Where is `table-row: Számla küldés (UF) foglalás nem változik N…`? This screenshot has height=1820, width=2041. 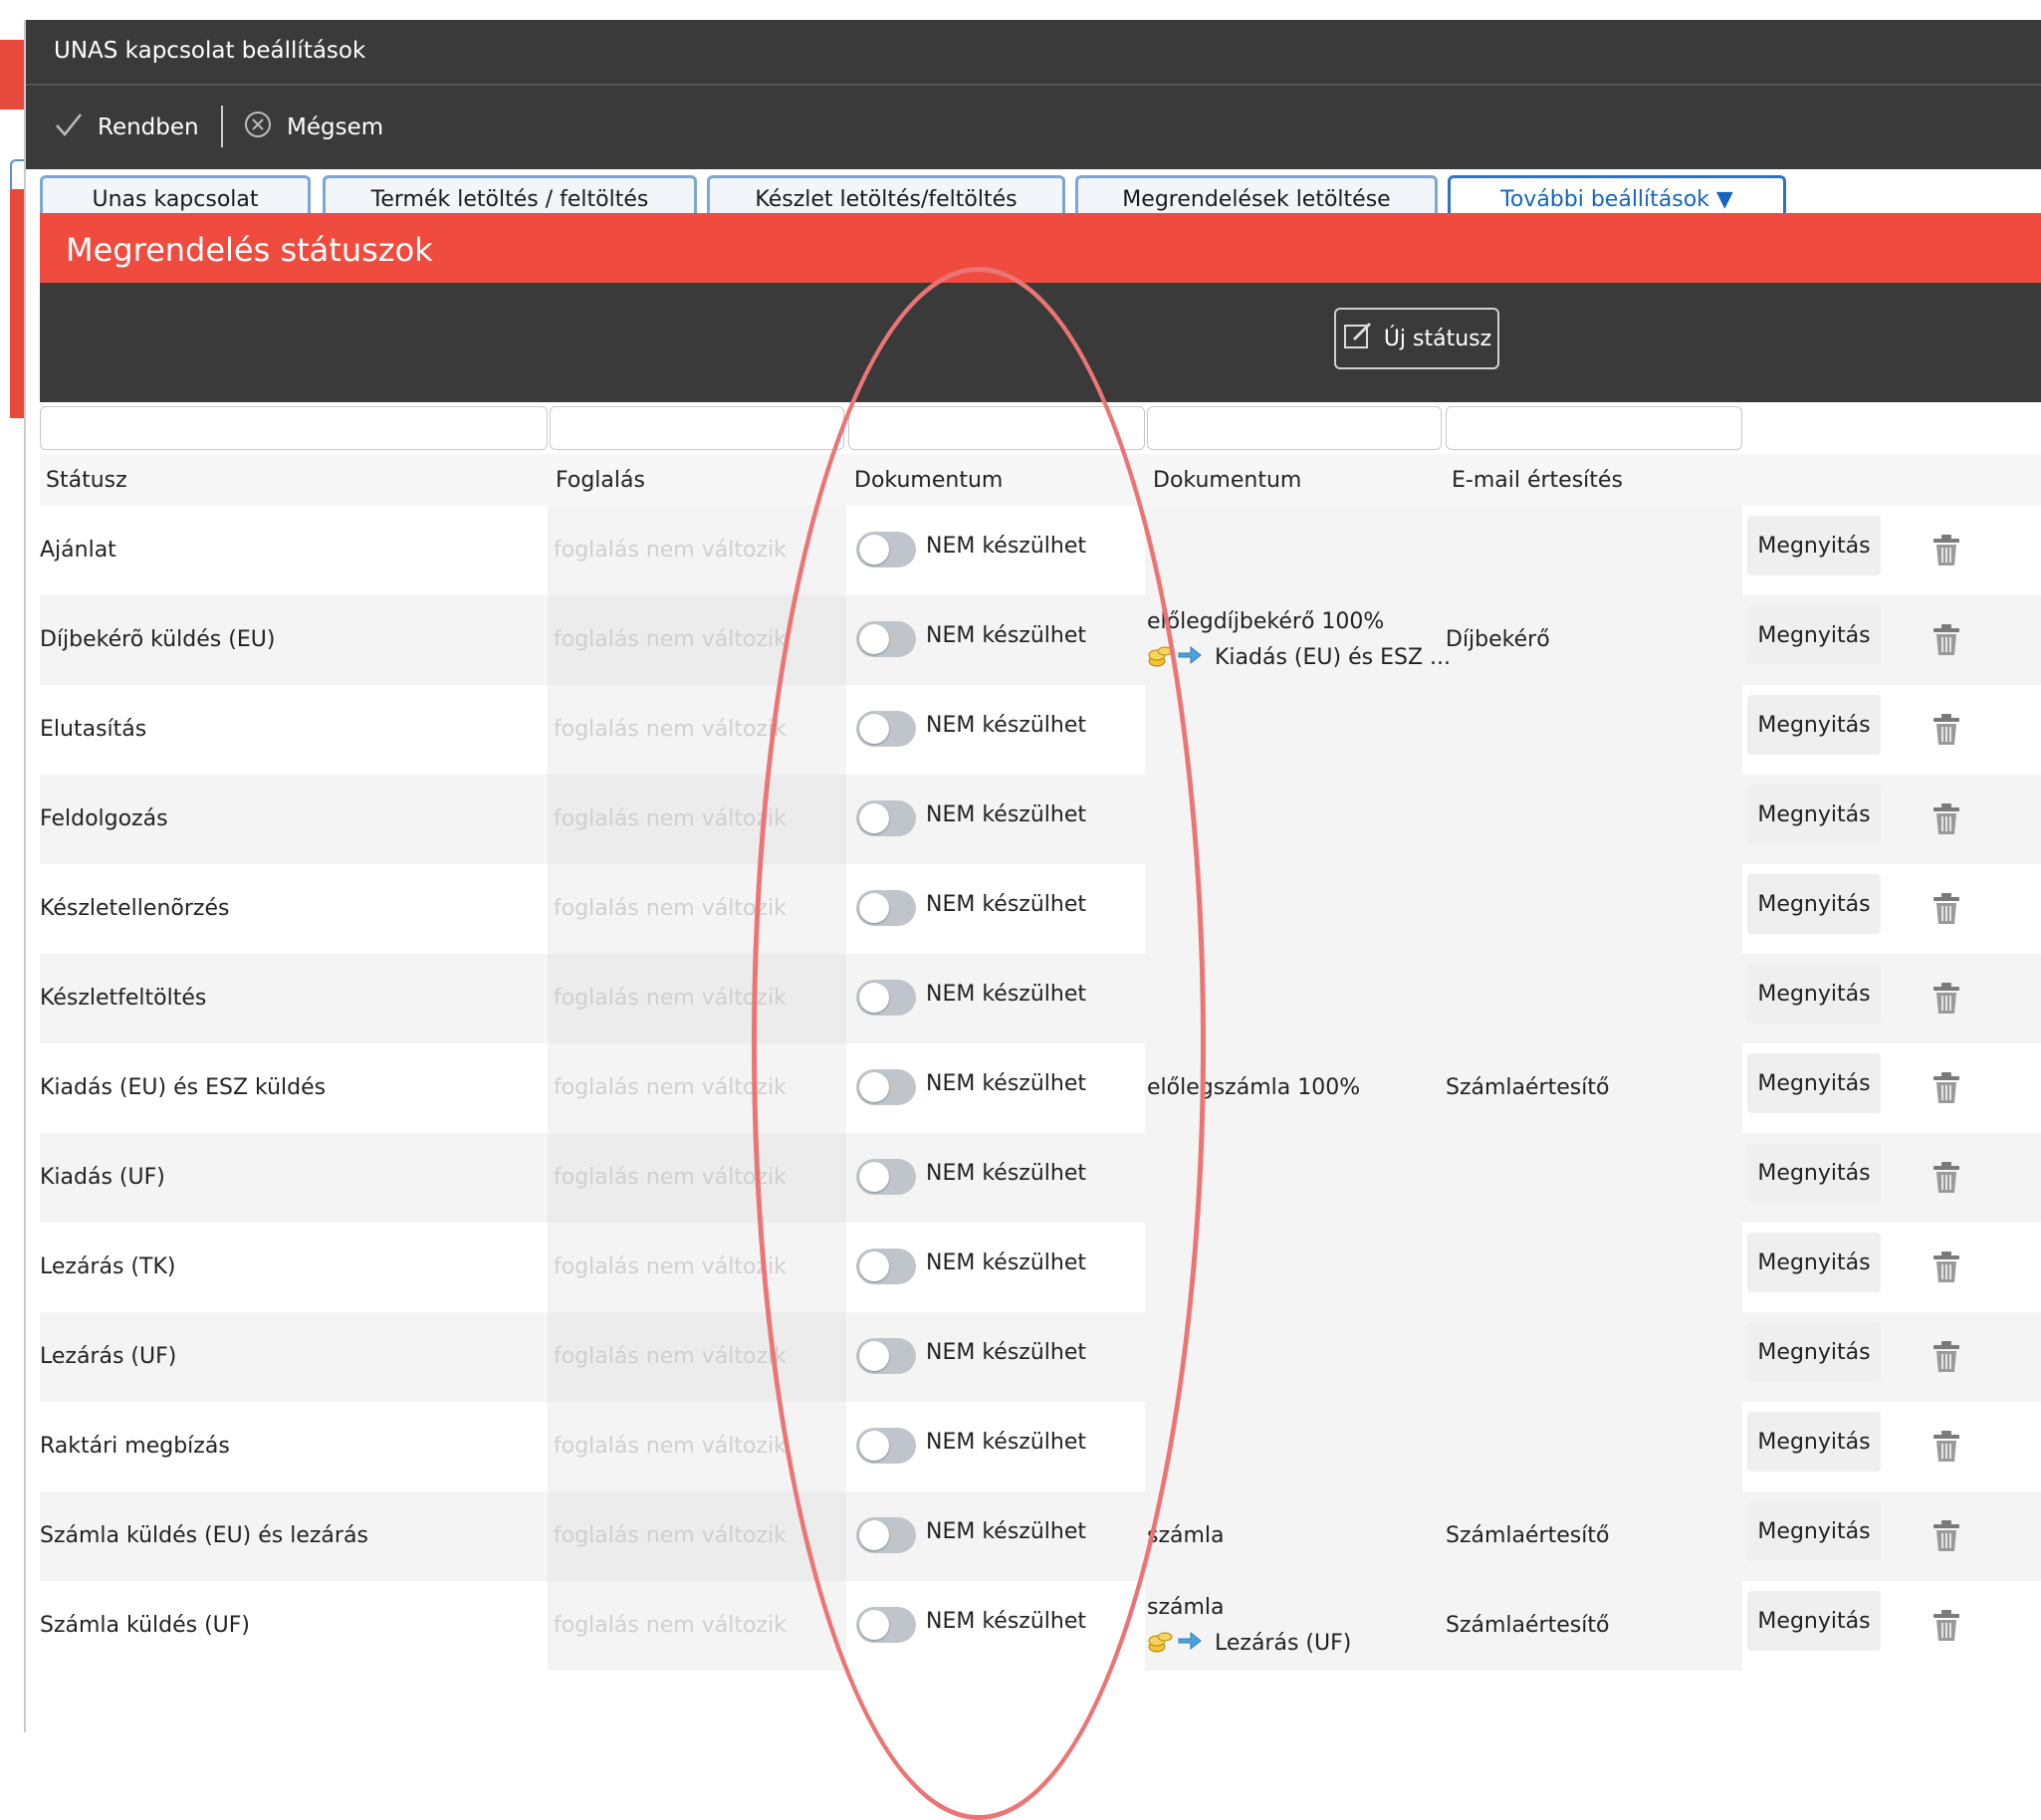 table-row: Számla küldés (UF) foglalás nem változik N… is located at coordinates (1040, 1626).